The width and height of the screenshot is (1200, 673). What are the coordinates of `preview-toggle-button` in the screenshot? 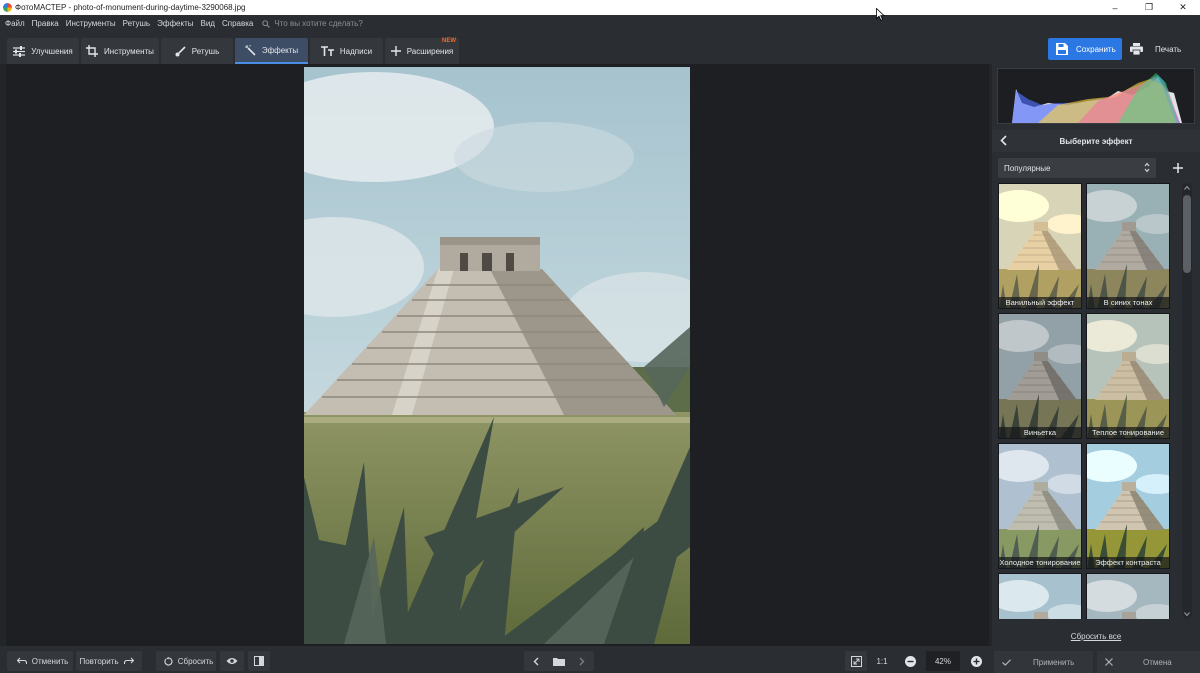 It's located at (232, 661).